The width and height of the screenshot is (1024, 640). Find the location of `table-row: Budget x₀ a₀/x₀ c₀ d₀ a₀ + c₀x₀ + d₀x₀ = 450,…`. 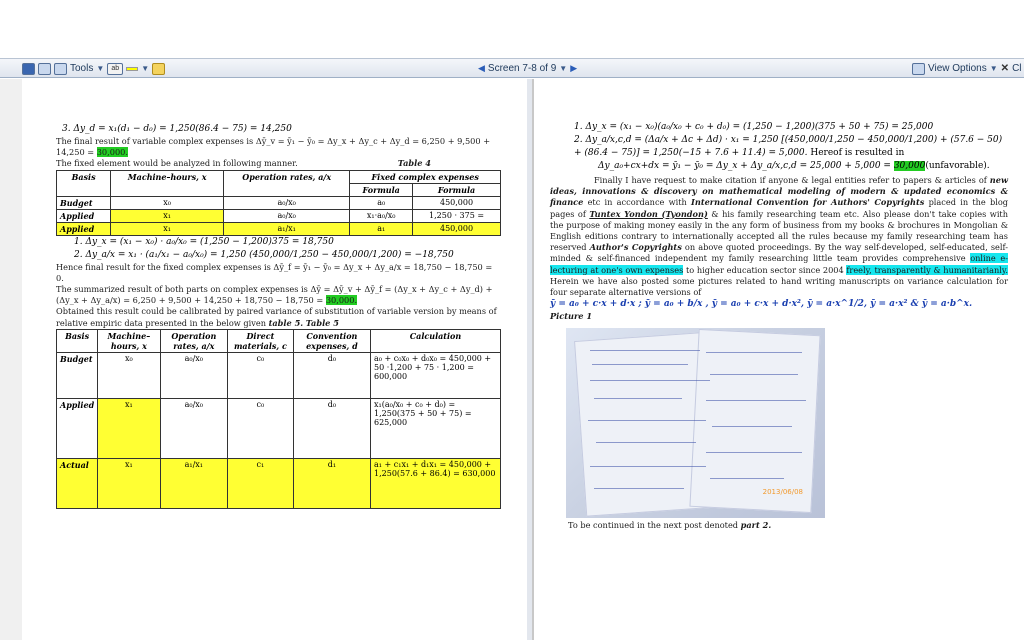

table-row: Budget x₀ a₀/x₀ c₀ d₀ a₀ + c₀x₀ + d₀x₀ = 450,… is located at coordinates (278, 375).